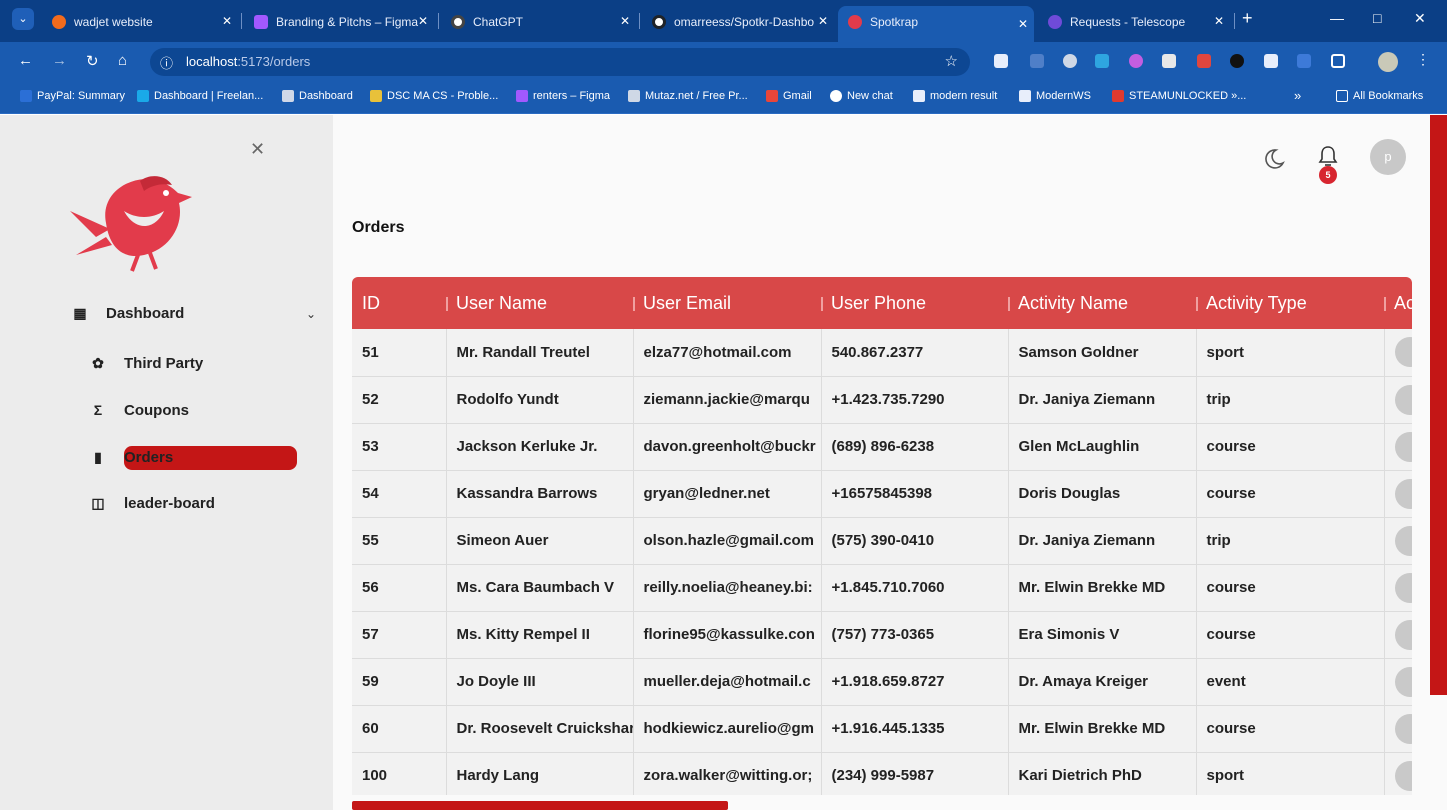 The width and height of the screenshot is (1447, 810). What do you see at coordinates (1290, 728) in the screenshot?
I see `cell-activity-type: course` at bounding box center [1290, 728].